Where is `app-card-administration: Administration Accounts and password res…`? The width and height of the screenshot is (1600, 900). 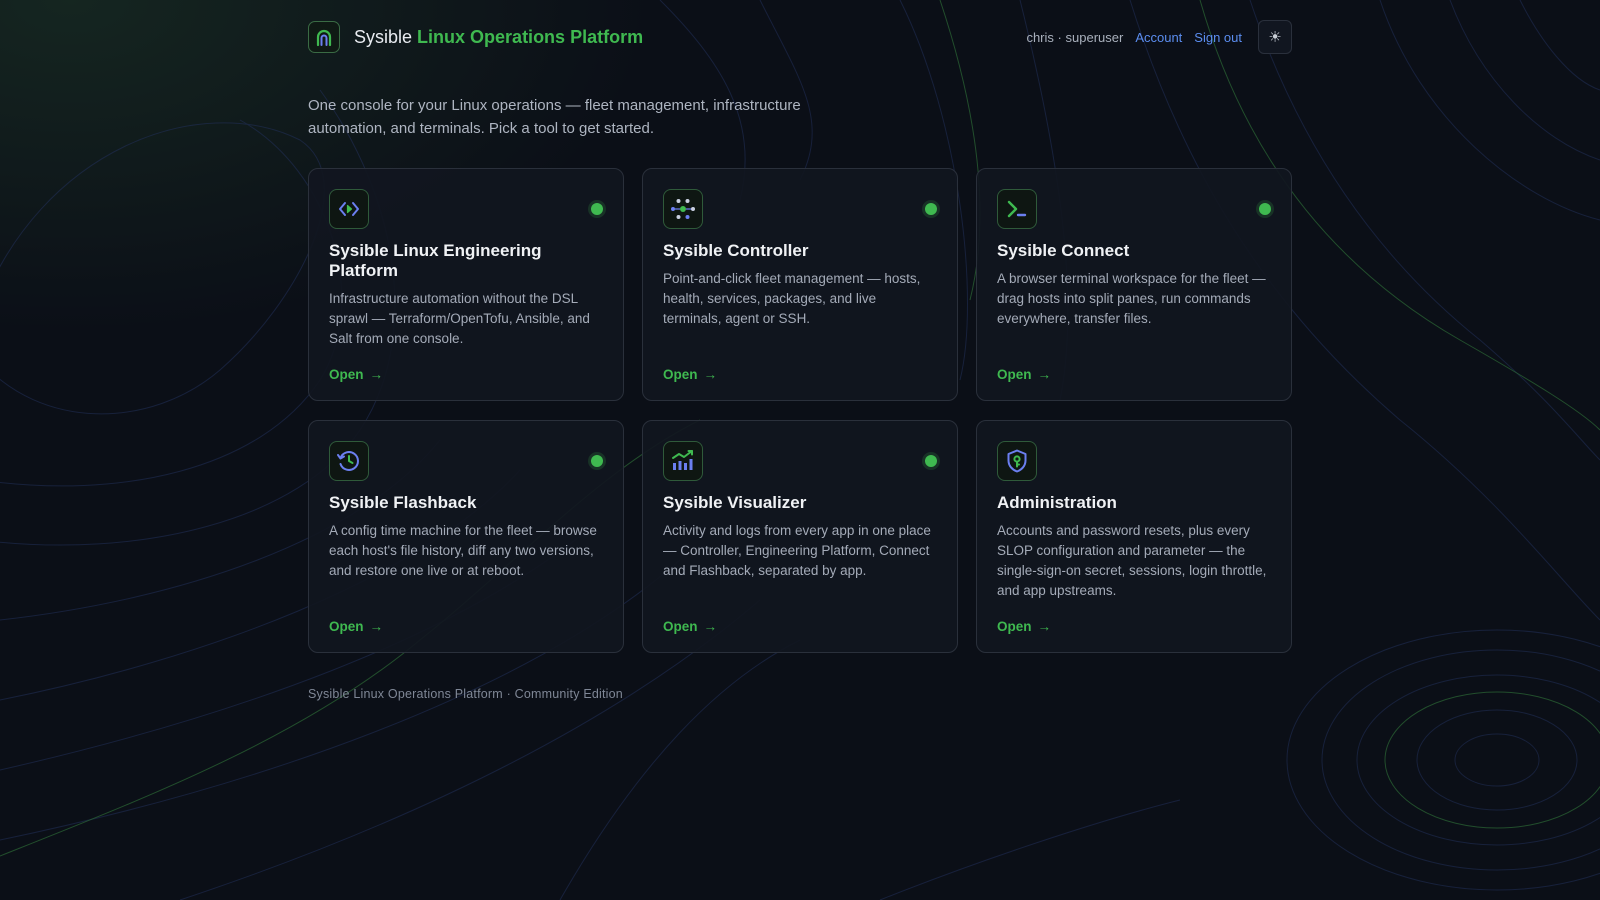 app-card-administration: Administration Accounts and password res… is located at coordinates (1134, 536).